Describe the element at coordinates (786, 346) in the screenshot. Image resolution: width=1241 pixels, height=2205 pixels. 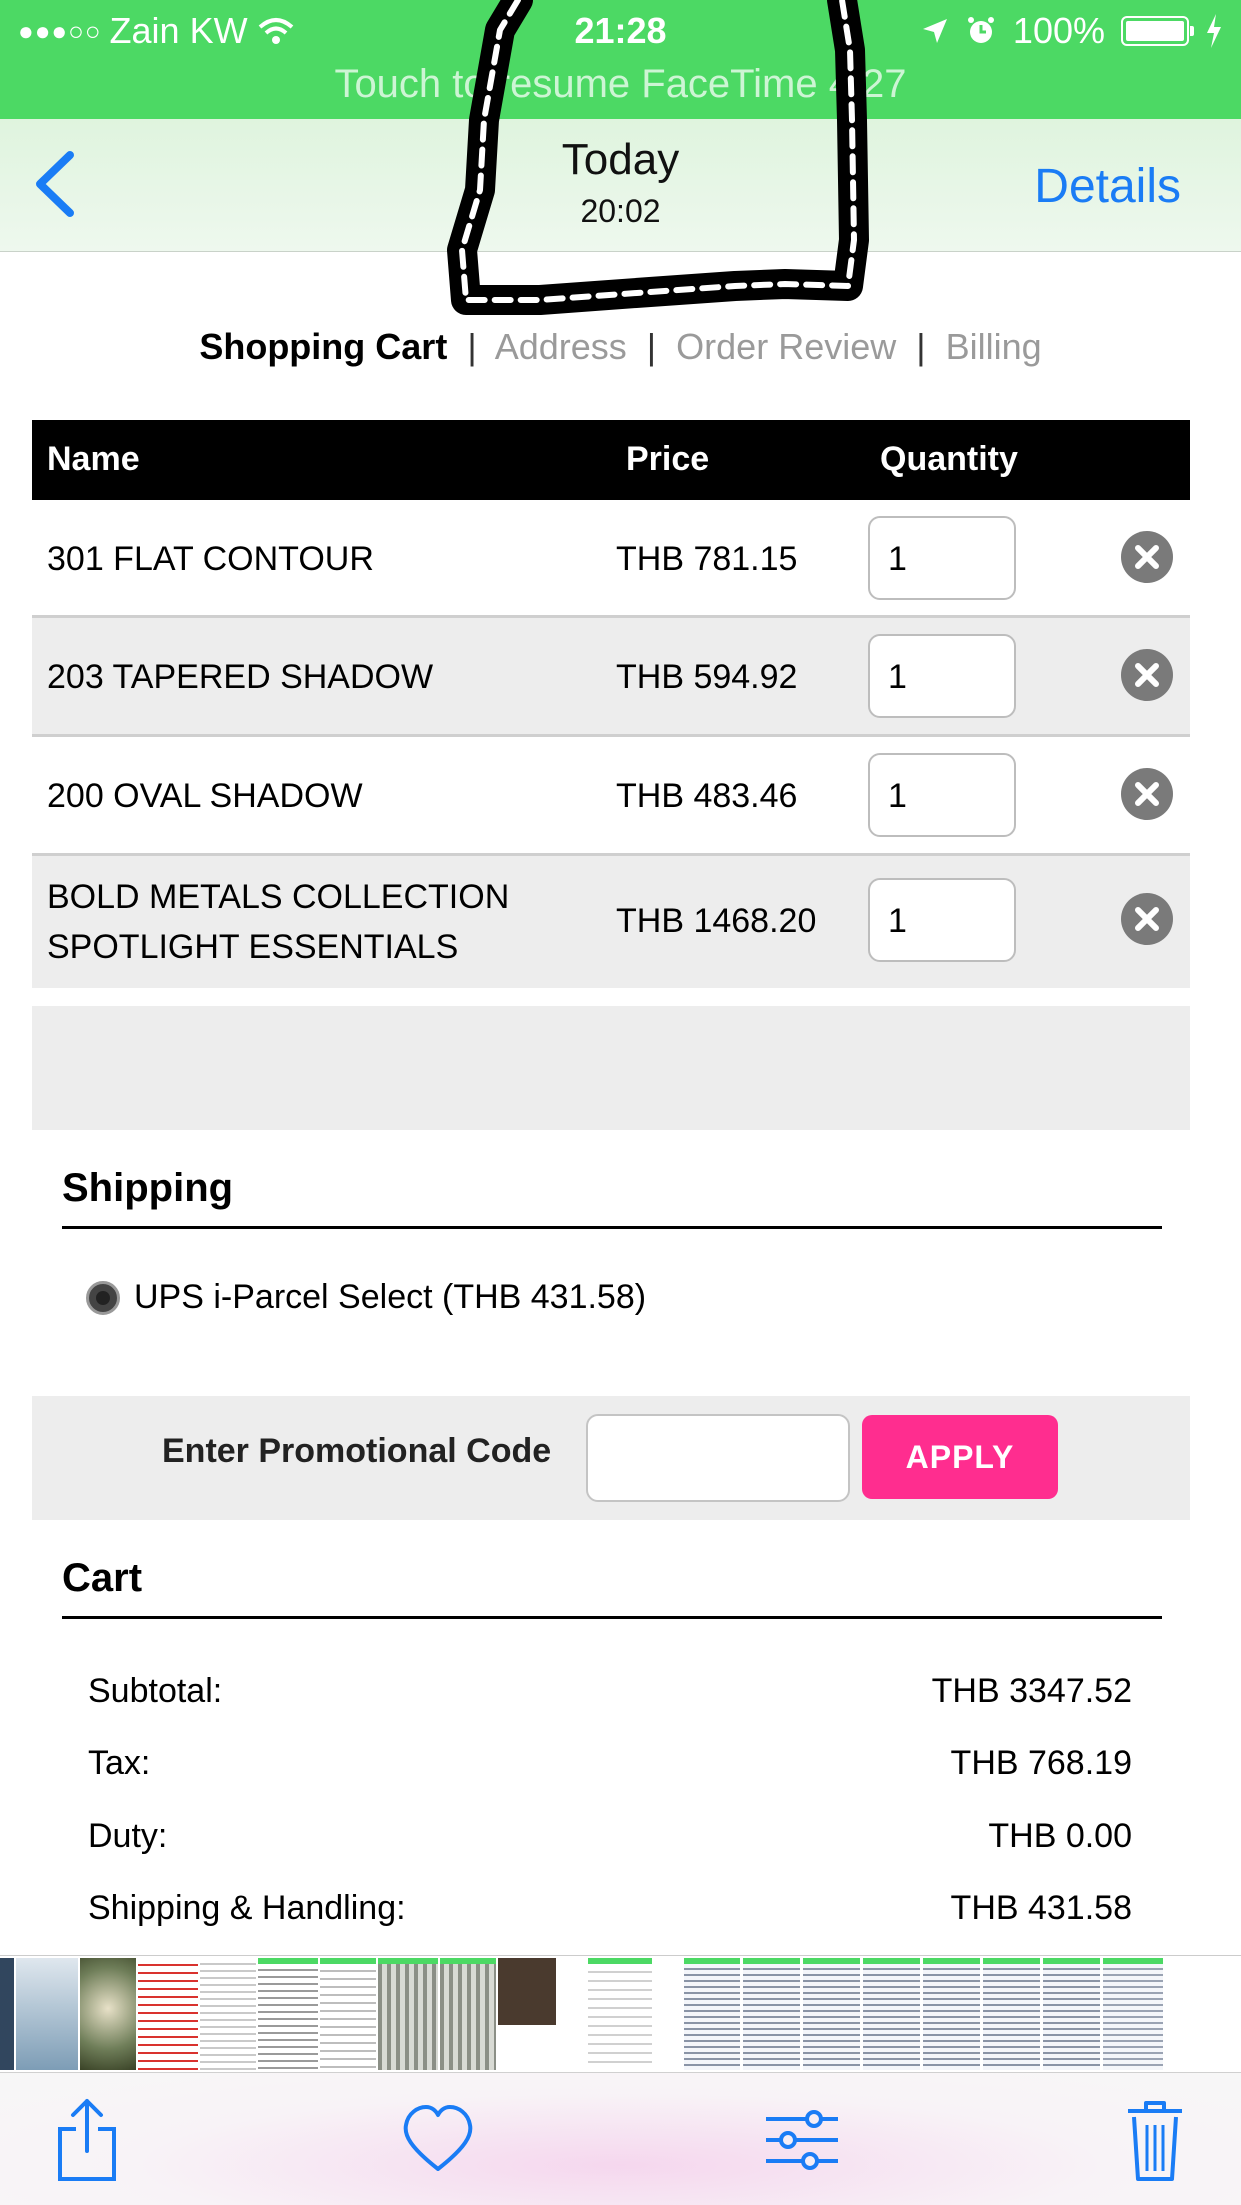
I see `step-order-review: Order Review` at that location.